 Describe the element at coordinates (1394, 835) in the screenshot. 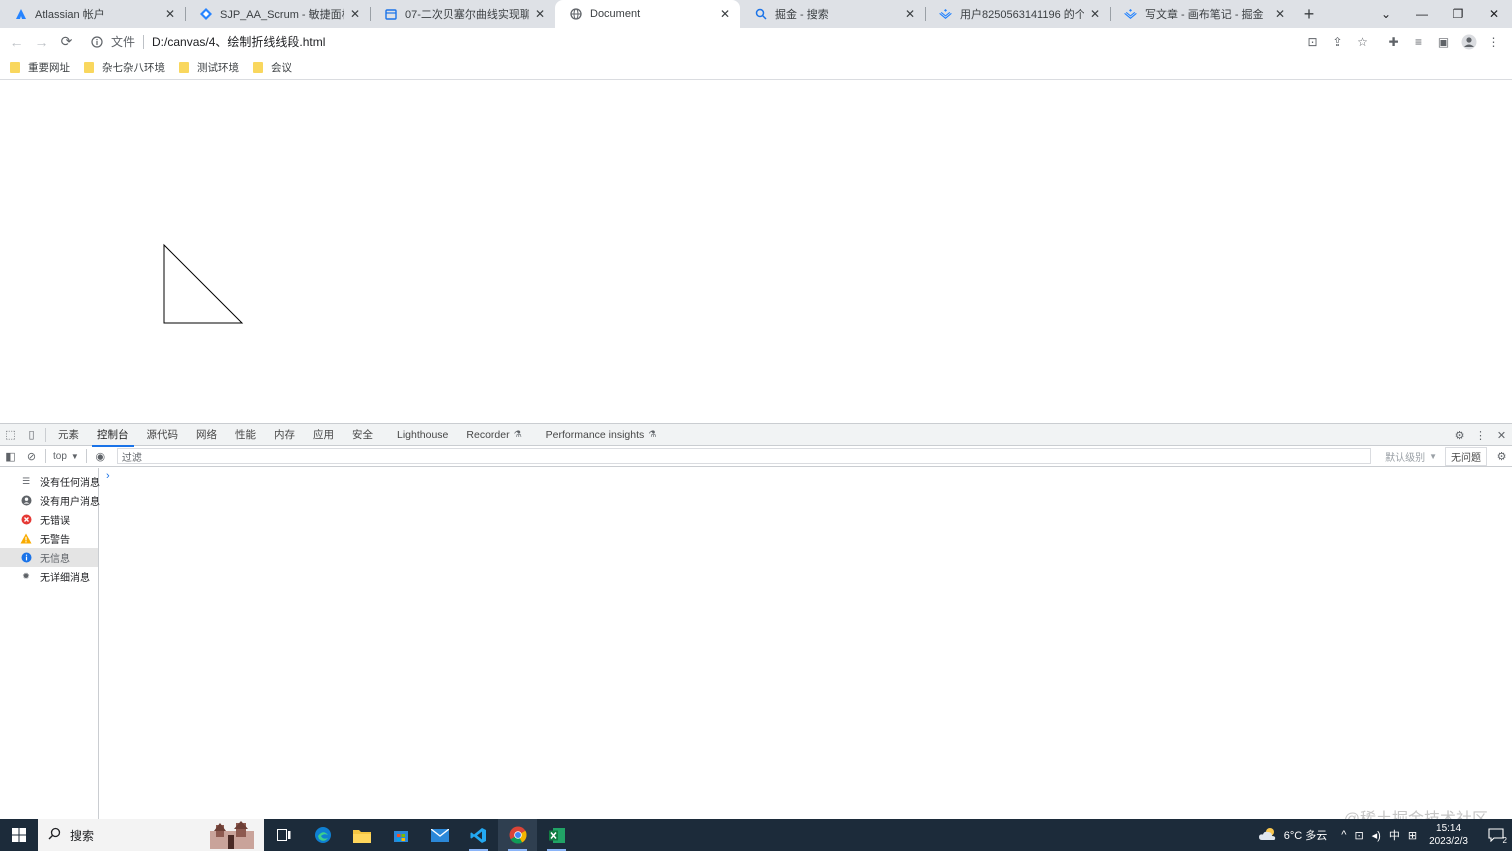

I see `ime-indicator: 中` at that location.